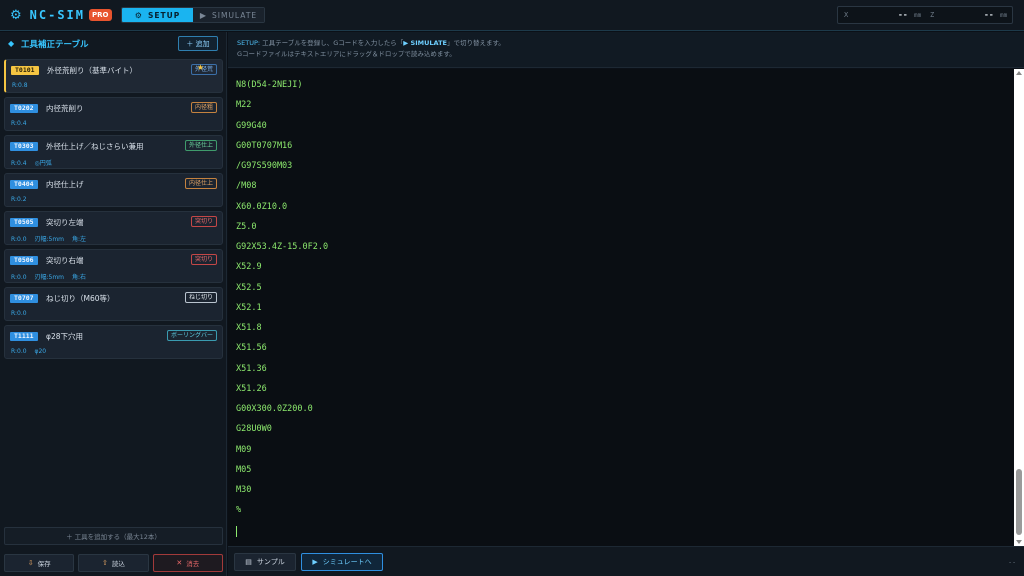 Image resolution: width=1024 pixels, height=576 pixels. I want to click on sample-button: ▤ サンプル, so click(265, 562).